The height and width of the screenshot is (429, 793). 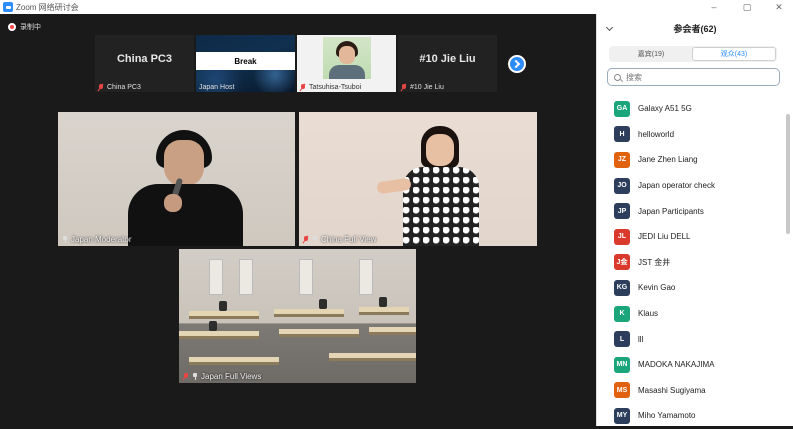 I want to click on thumbnail-china-pc3: China PC3 China PC3, so click(x=144, y=63).